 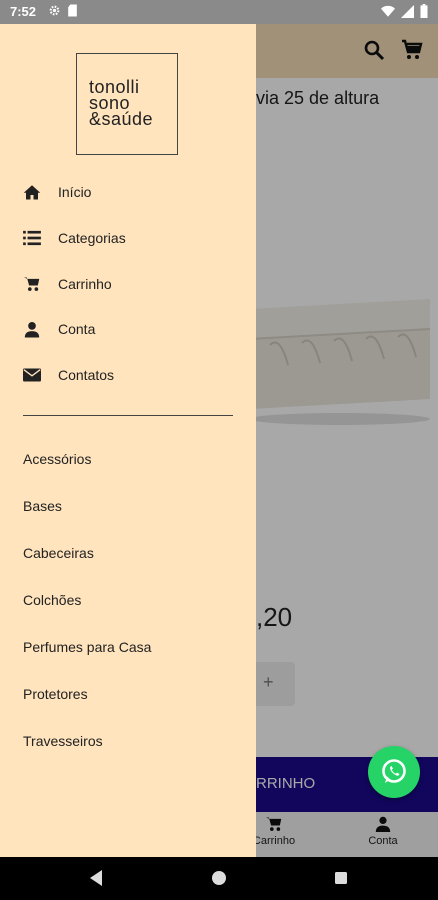 I want to click on logo-line-3: &saúde, so click(x=121, y=119).